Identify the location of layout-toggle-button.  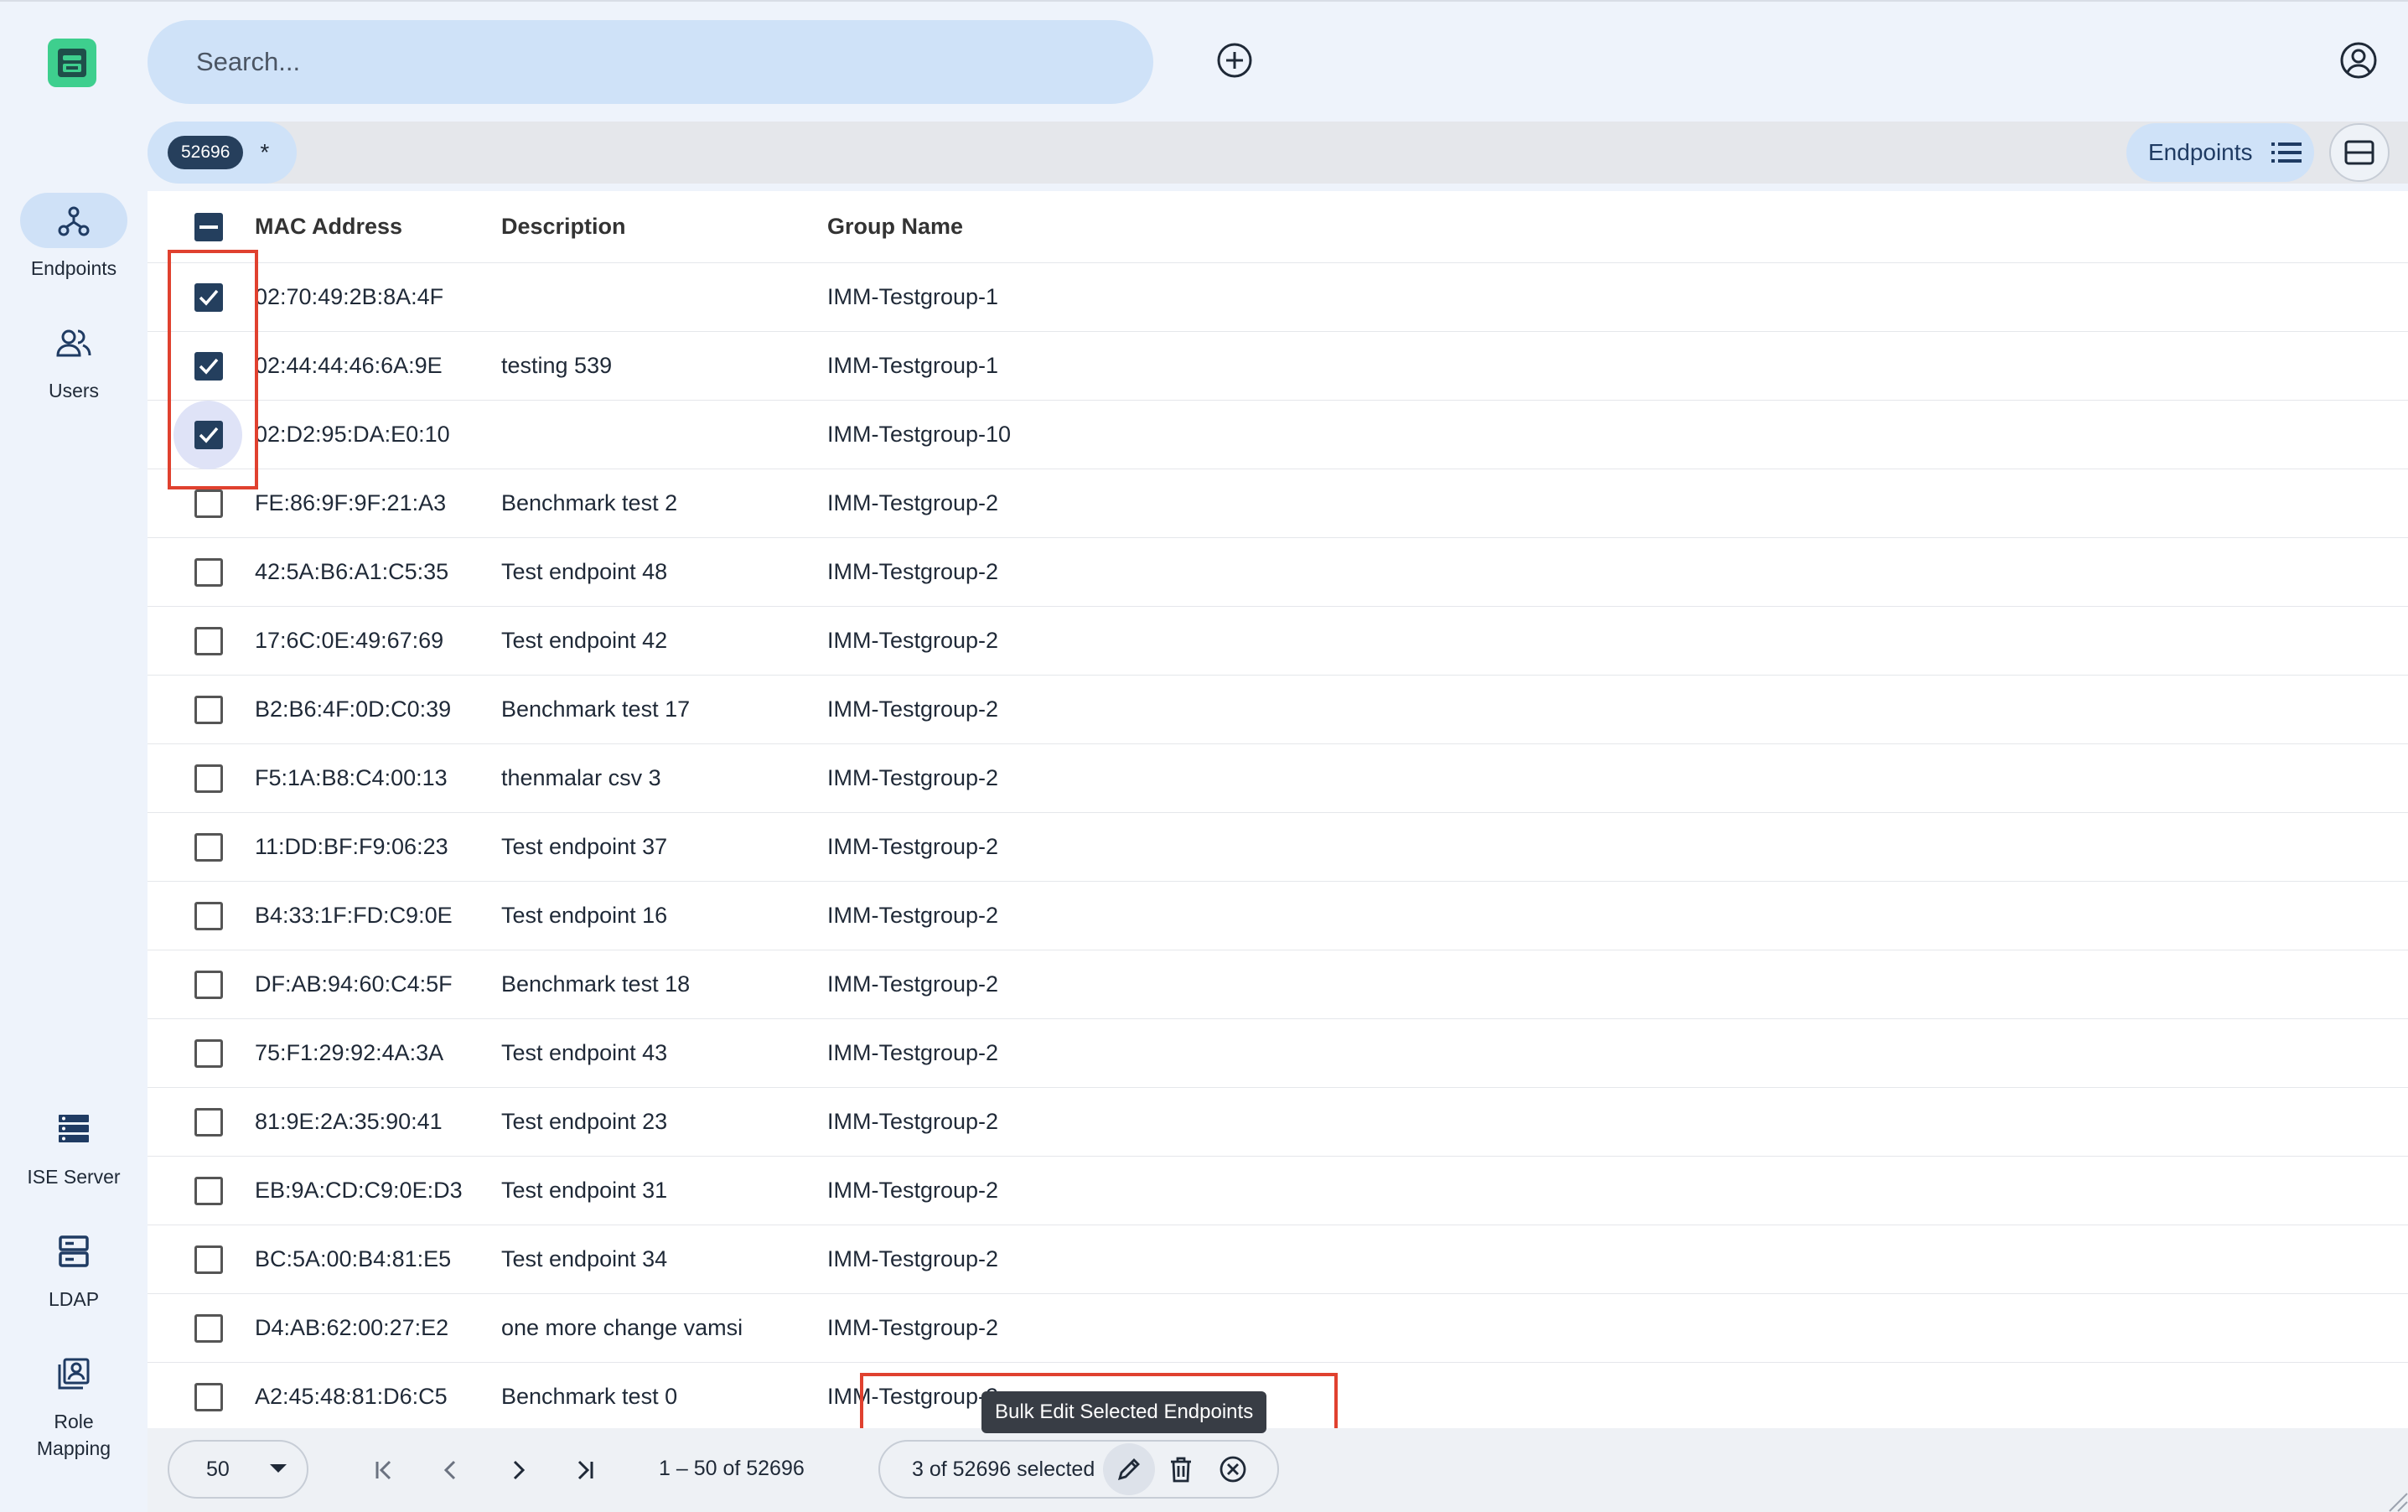
(2359, 152).